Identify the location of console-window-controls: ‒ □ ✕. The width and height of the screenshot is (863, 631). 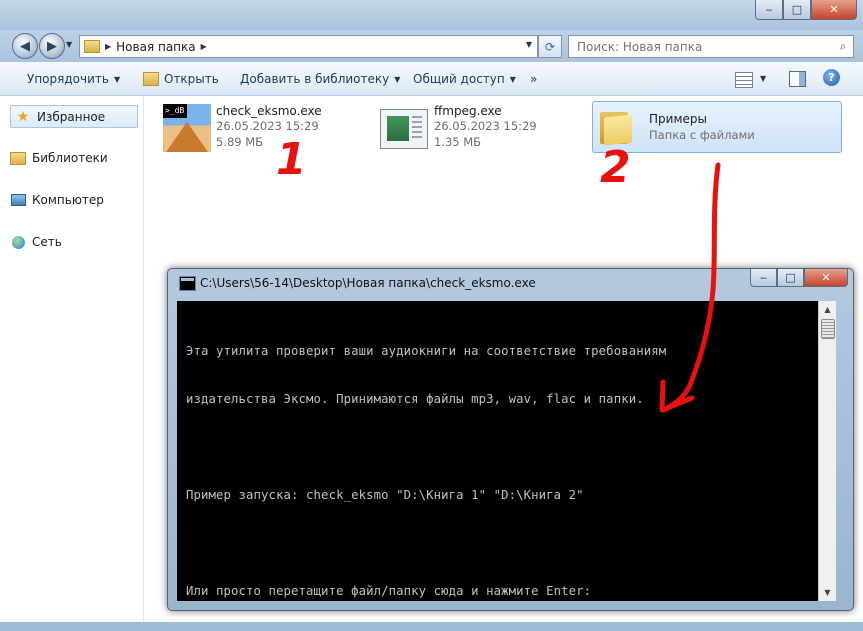
(799, 278).